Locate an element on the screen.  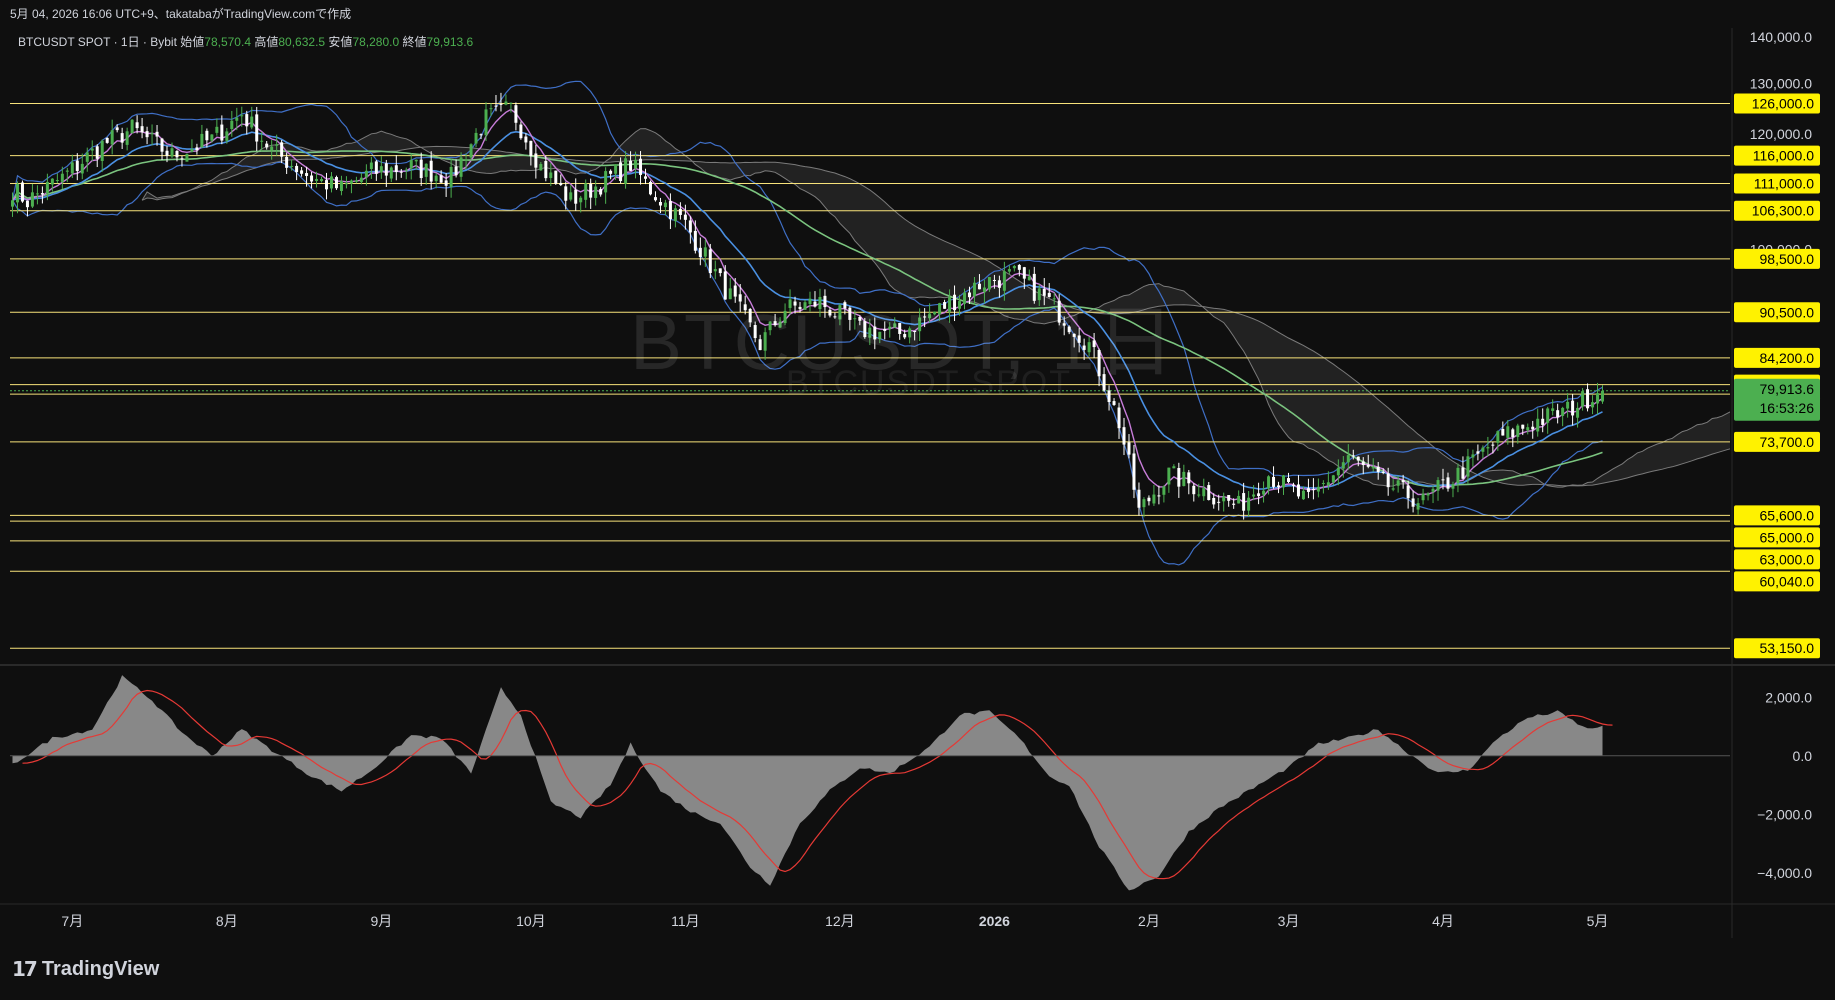
legend-close: 79,913.6 is located at coordinates (450, 42).